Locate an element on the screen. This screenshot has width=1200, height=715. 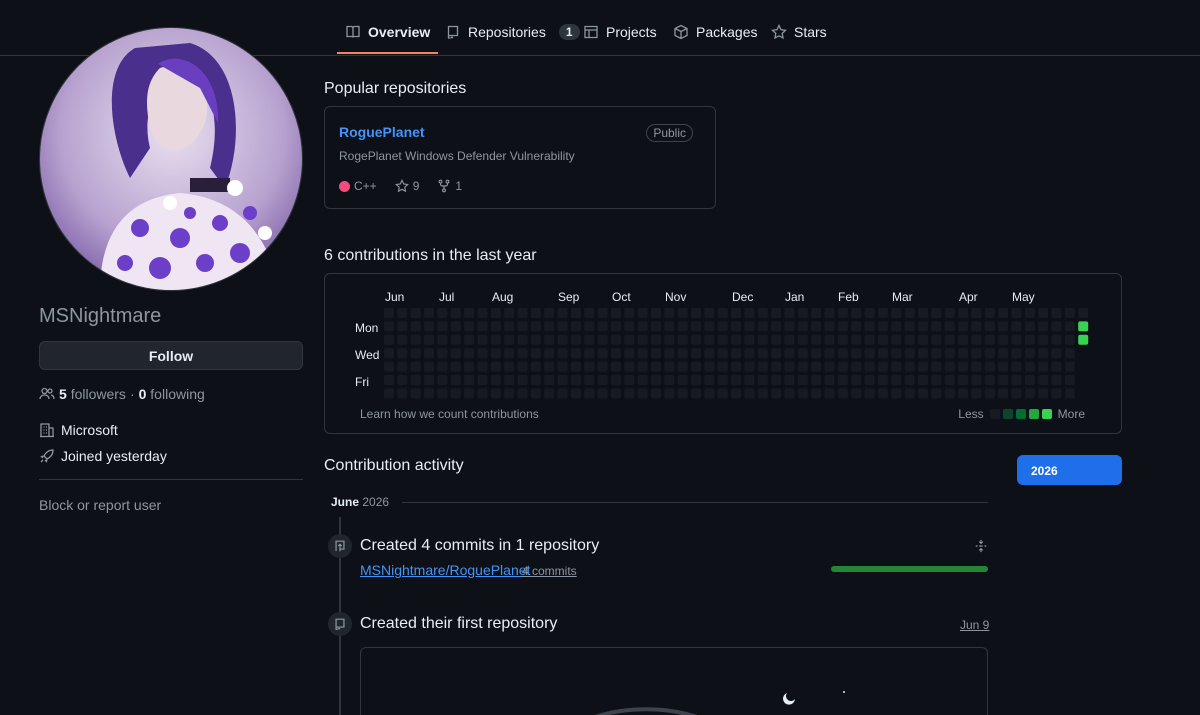
learn-contributions-link: Learn how we count contributions is located at coordinates (449, 414).